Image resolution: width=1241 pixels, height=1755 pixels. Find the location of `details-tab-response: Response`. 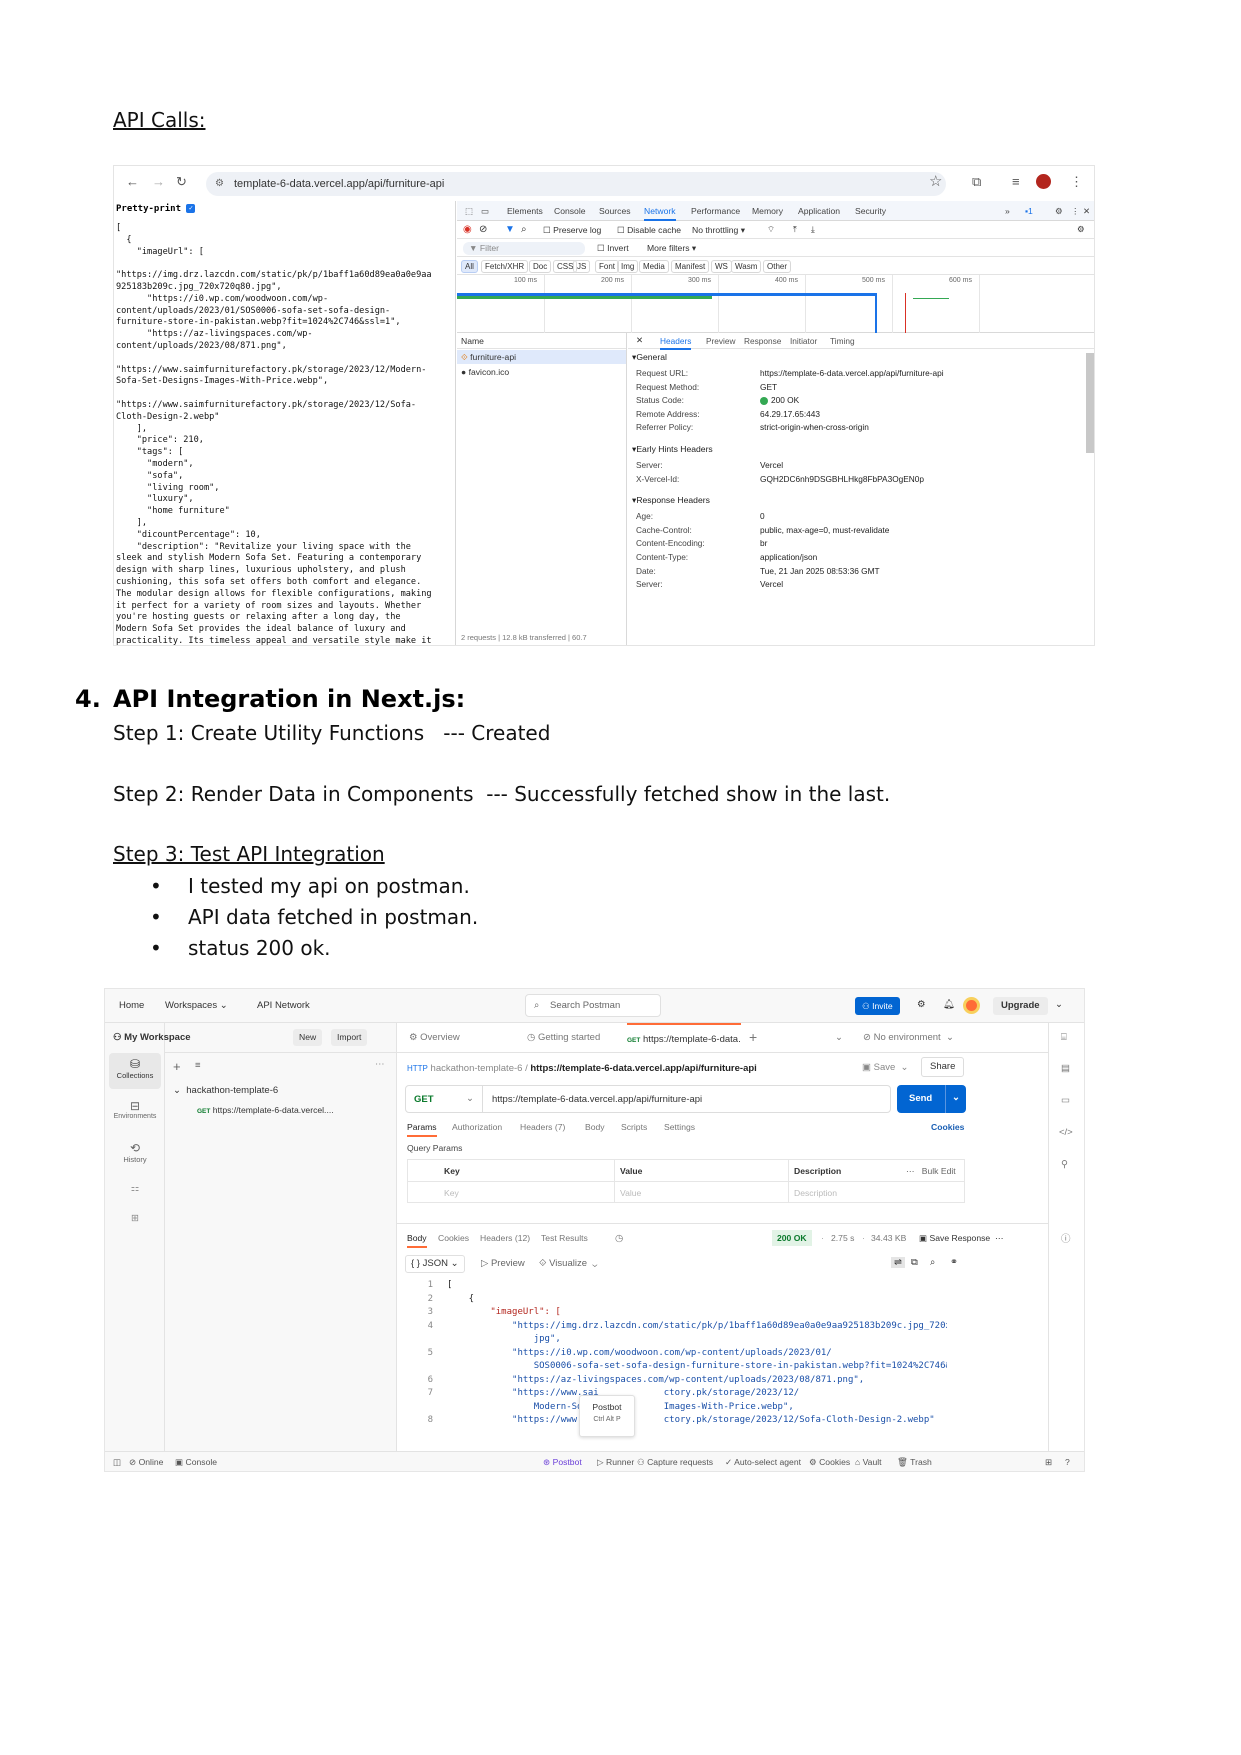

details-tab-response: Response is located at coordinates (762, 341).